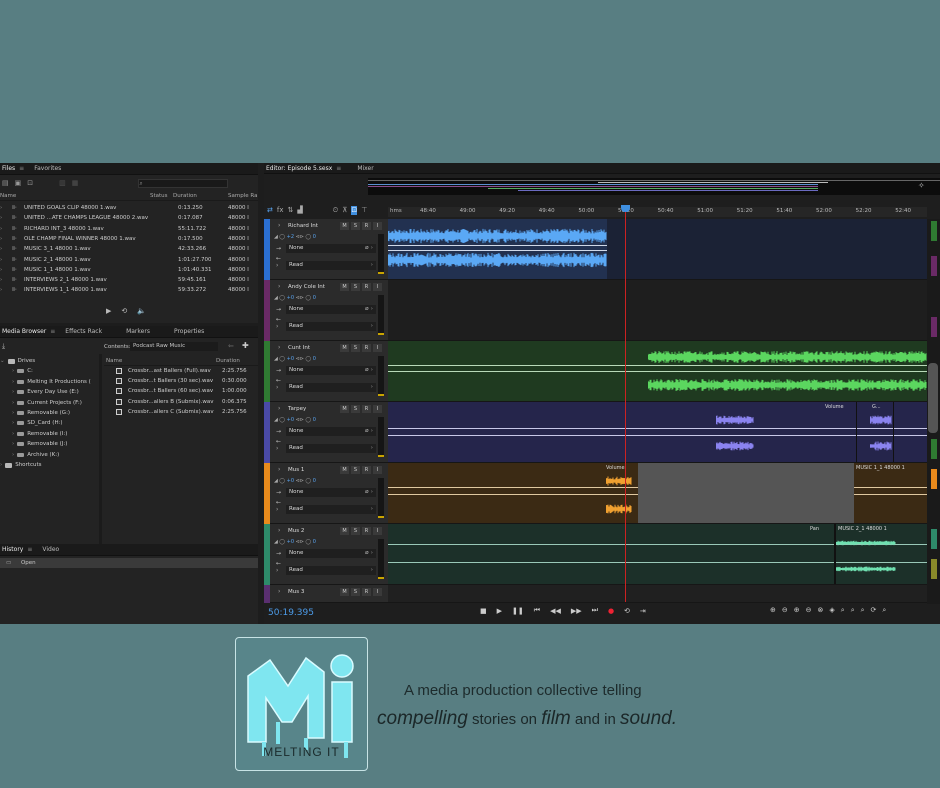  I want to click on col-name: Name, so click(8, 196).